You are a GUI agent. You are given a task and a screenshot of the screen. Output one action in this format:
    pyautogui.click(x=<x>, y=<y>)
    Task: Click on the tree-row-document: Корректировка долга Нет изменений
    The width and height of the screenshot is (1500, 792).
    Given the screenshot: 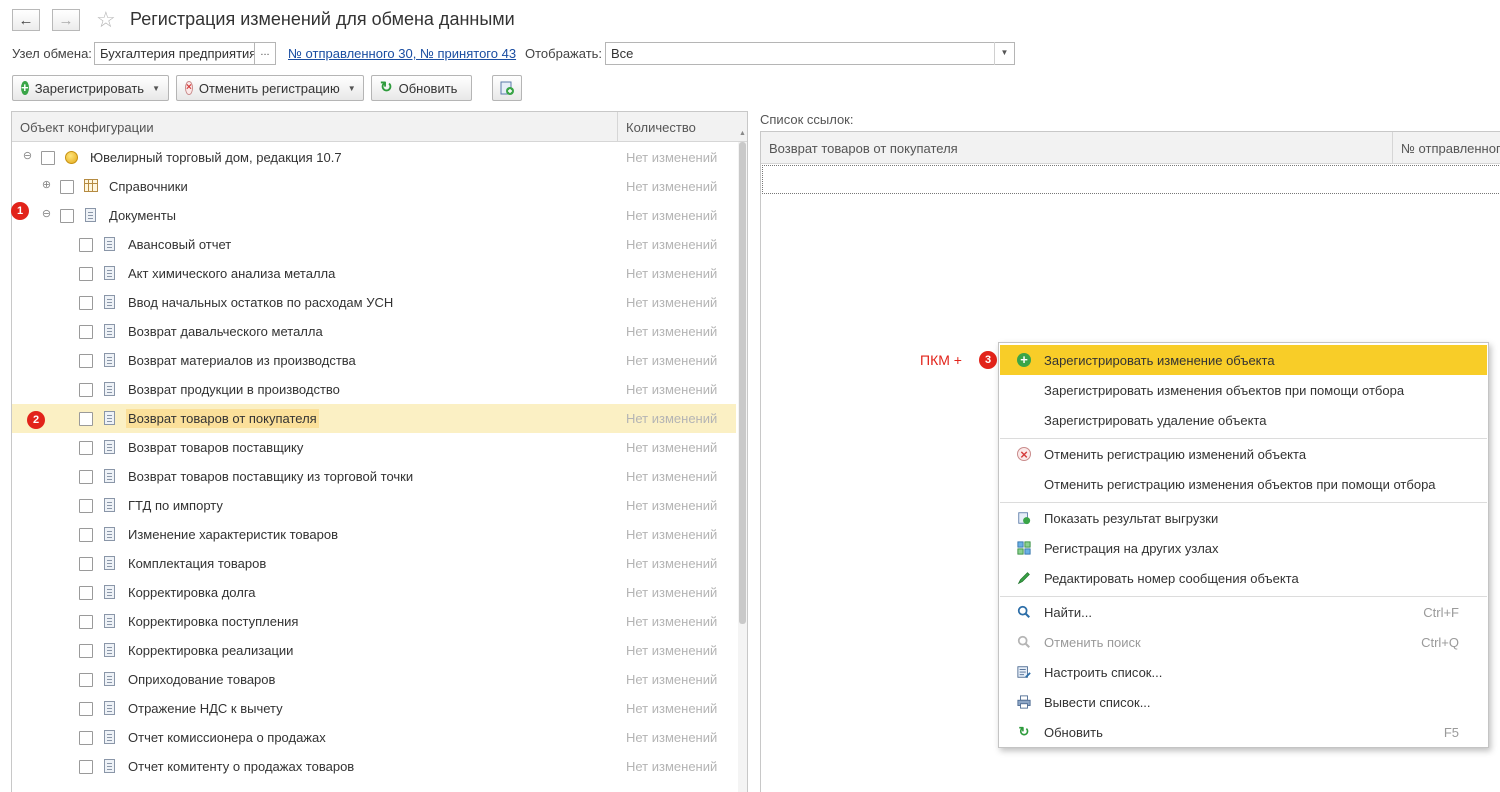 What is the action you would take?
    pyautogui.click(x=374, y=592)
    